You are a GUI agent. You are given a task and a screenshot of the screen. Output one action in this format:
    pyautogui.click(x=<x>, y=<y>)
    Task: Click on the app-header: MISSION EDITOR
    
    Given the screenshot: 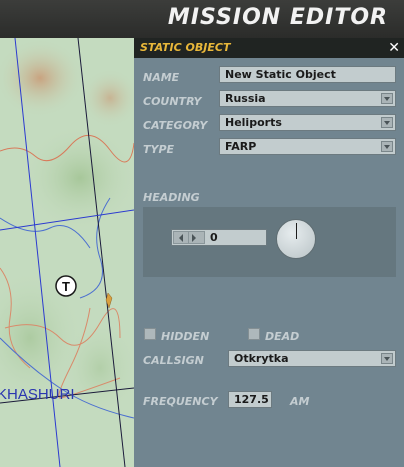 What is the action you would take?
    pyautogui.click(x=202, y=19)
    